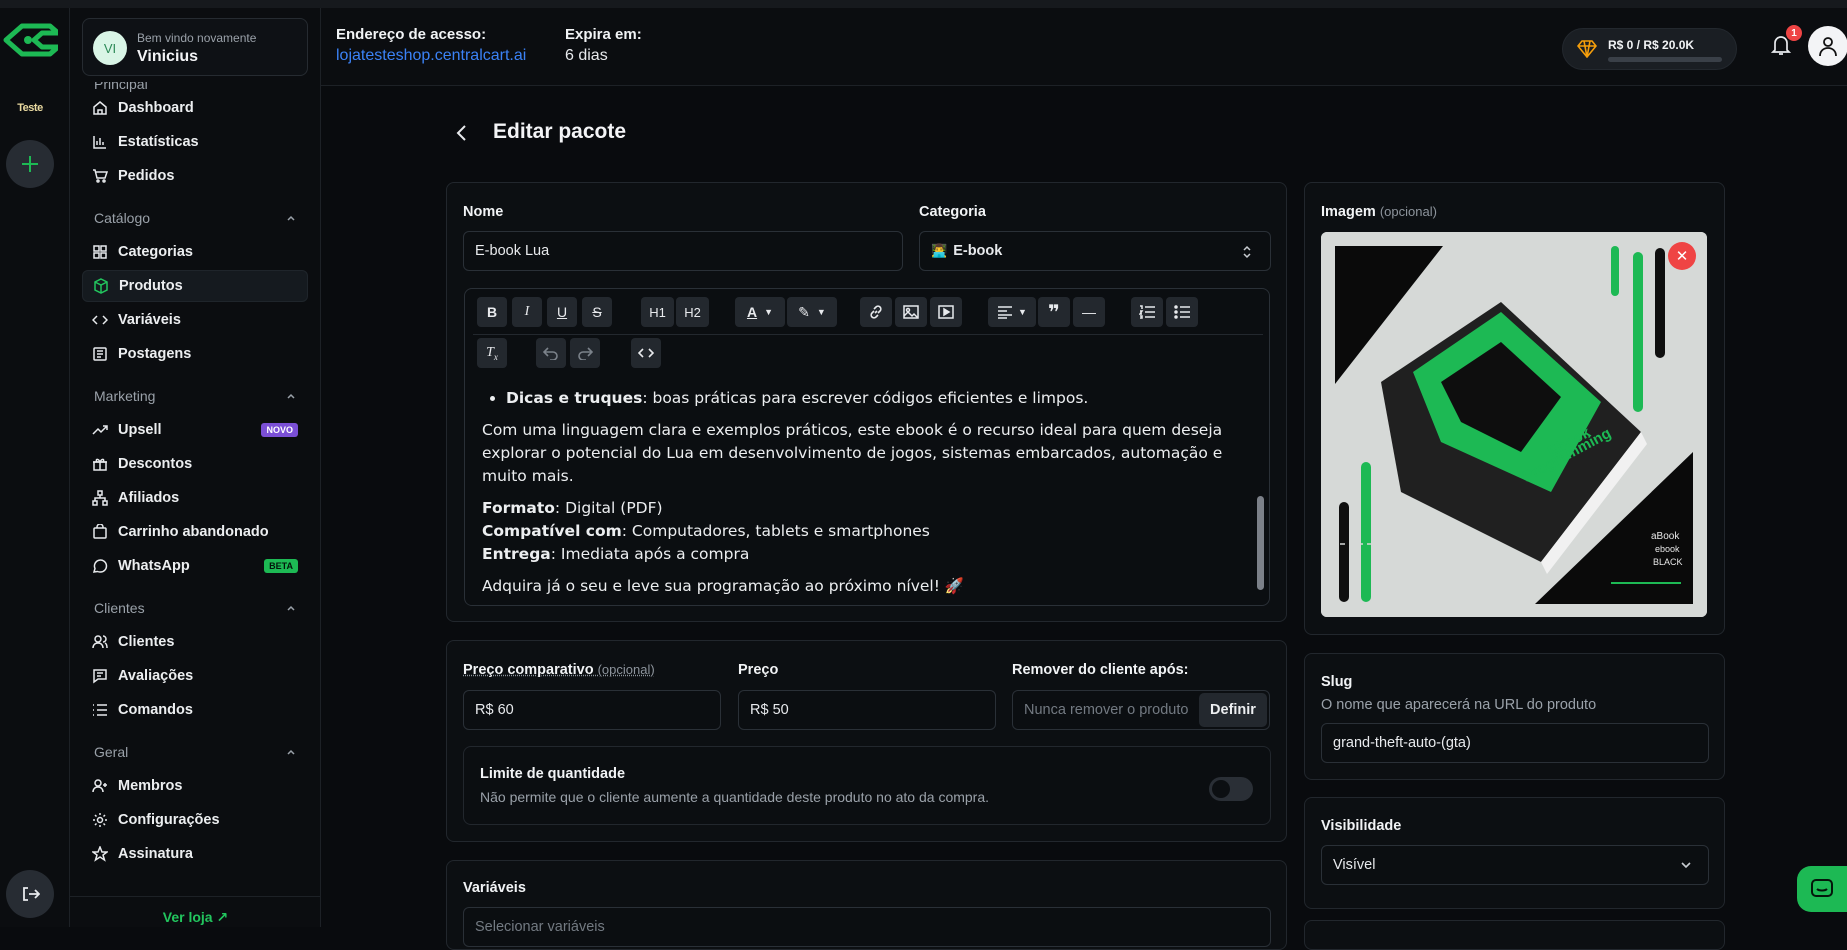 The height and width of the screenshot is (950, 1847). Describe the element at coordinates (1247, 252) in the screenshot. I see `chevron-updown-icon` at that location.